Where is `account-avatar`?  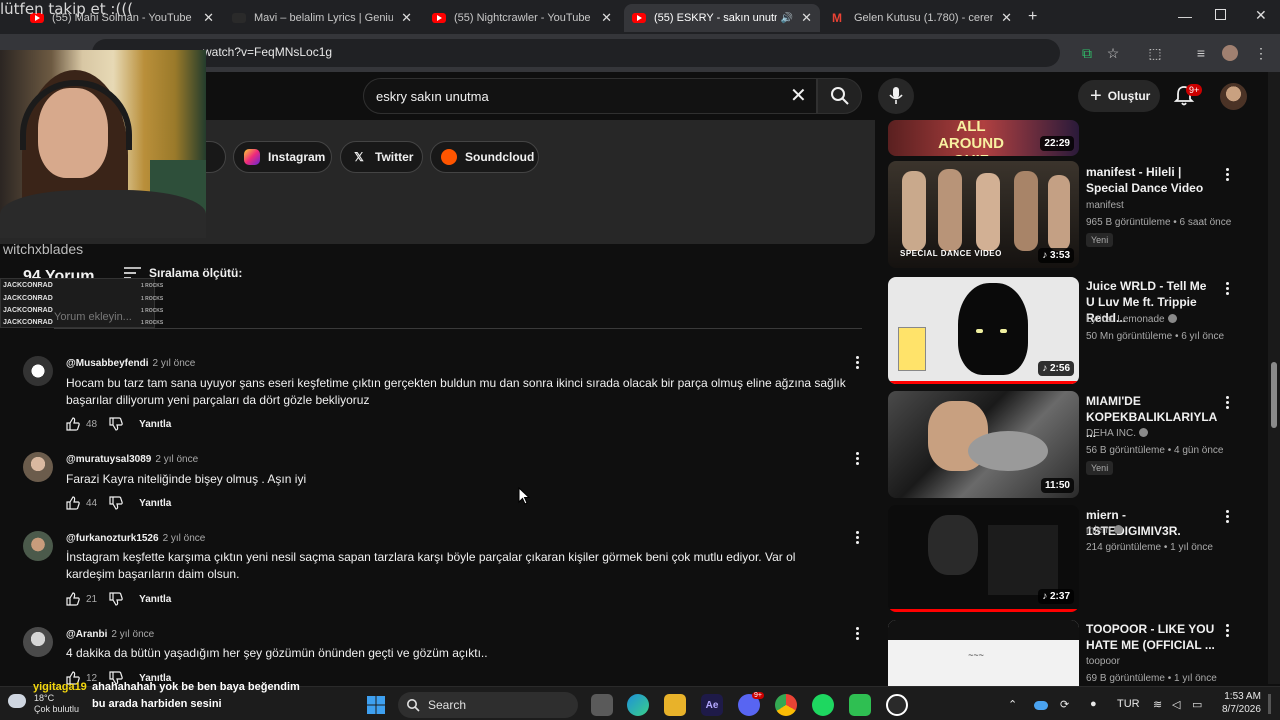
account-avatar is located at coordinates (1233, 96).